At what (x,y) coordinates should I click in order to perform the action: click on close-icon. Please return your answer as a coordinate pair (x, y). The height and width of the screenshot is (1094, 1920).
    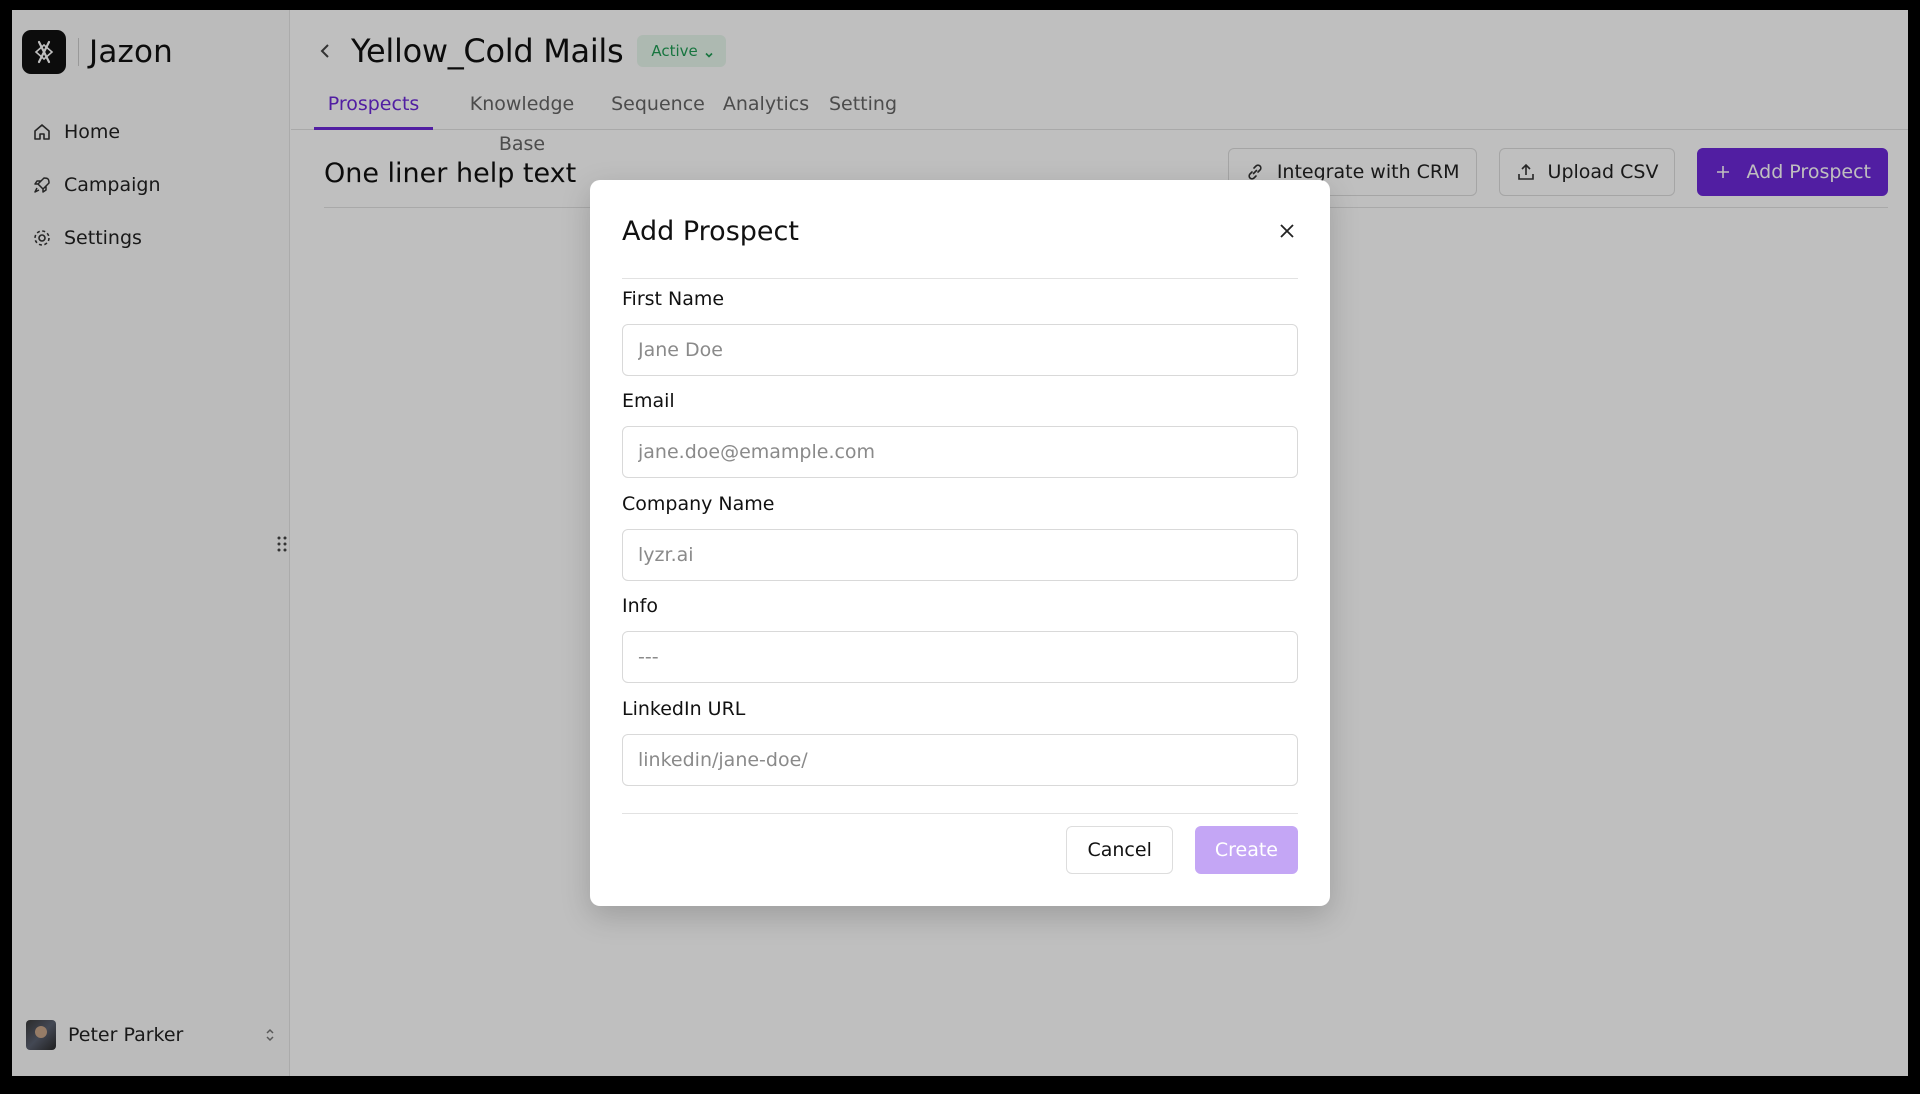
    Looking at the image, I should click on (1287, 231).